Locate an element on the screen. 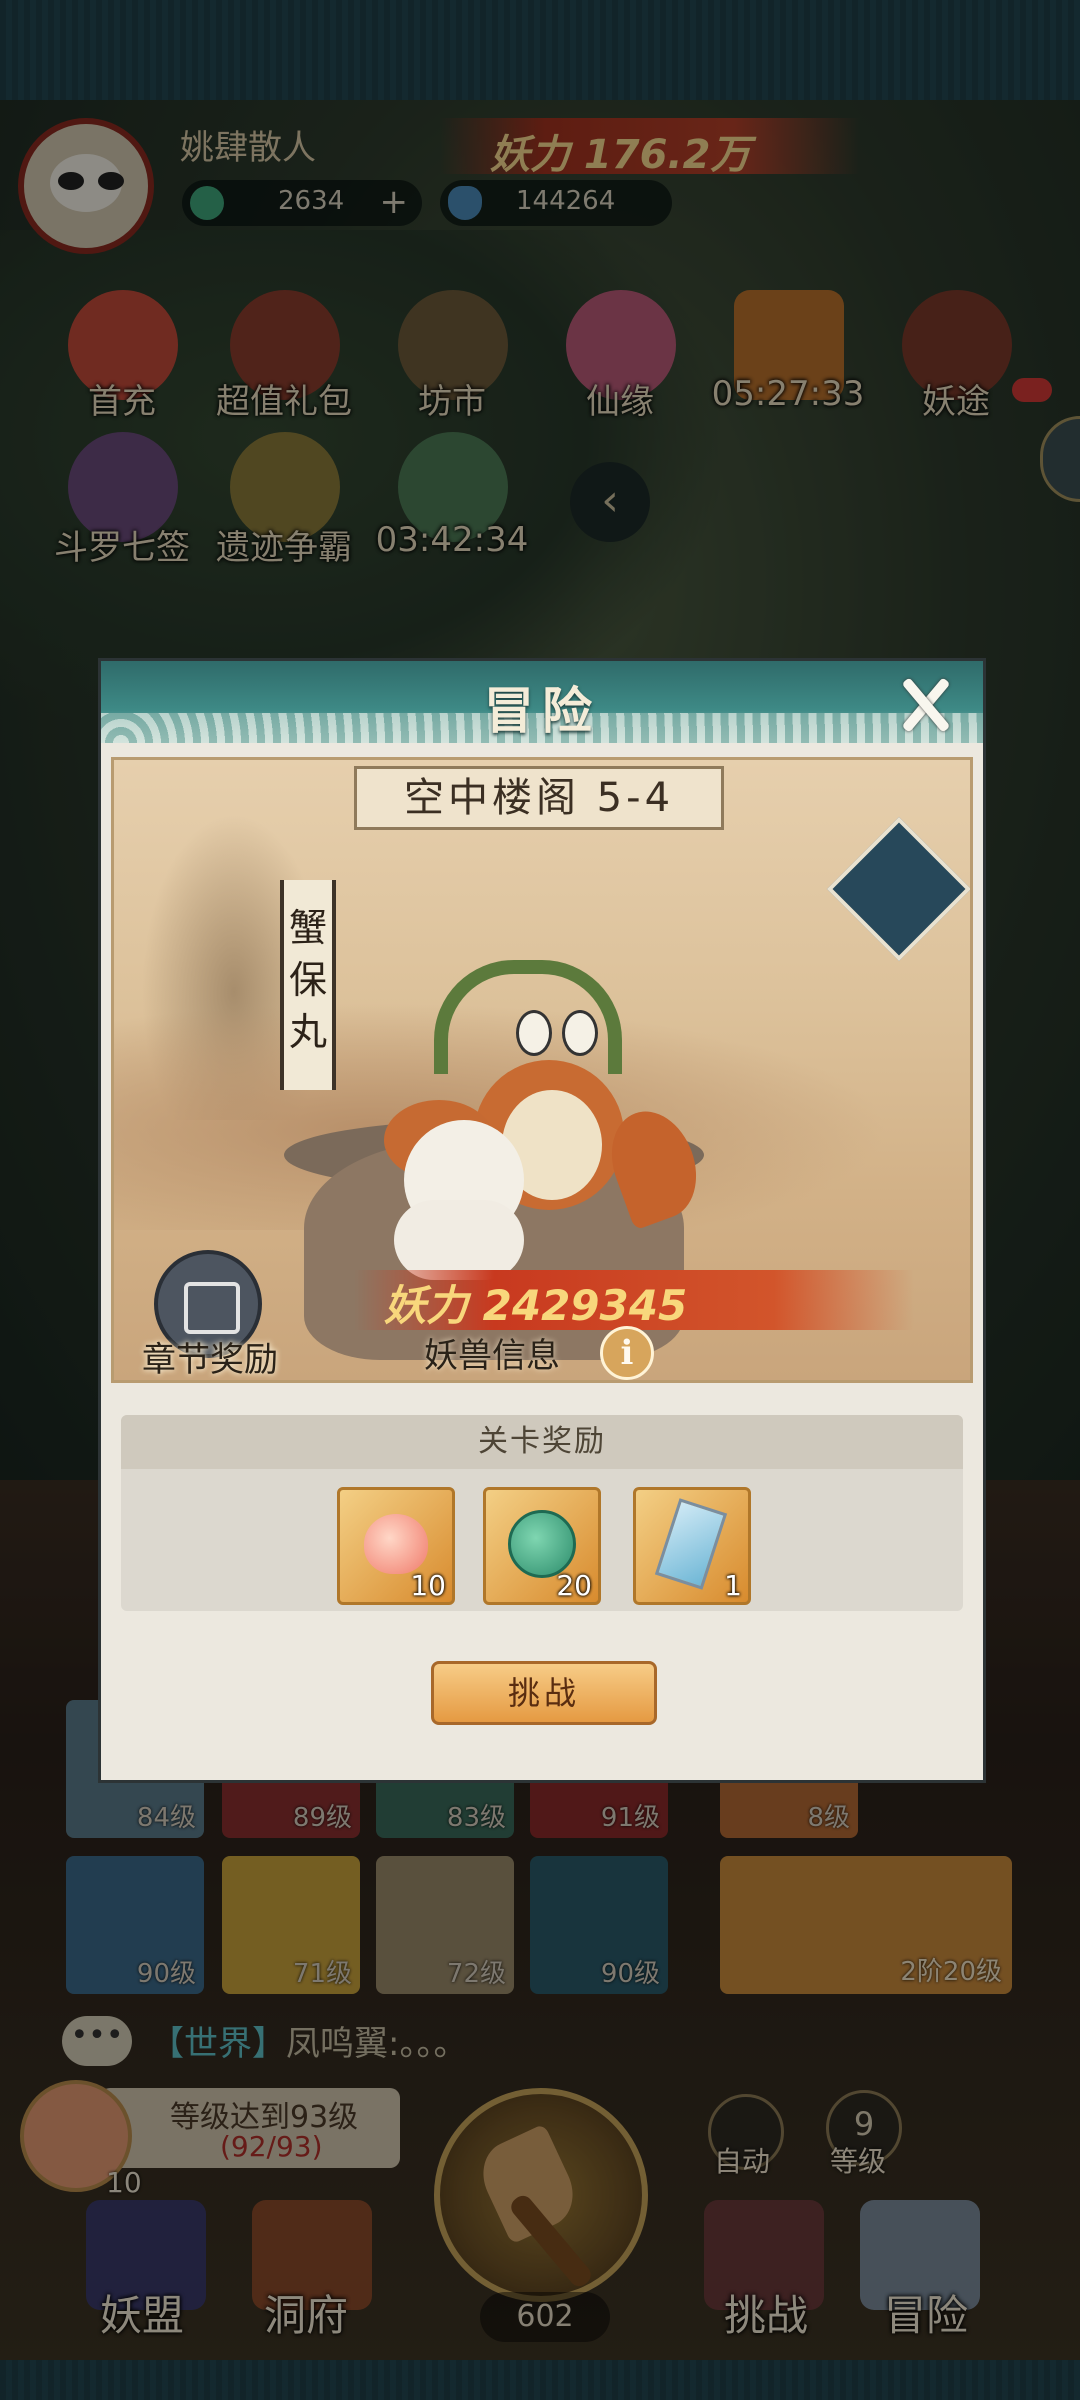 The image size is (1080, 2400). reward-item-peach: 10 is located at coordinates (396, 1546).